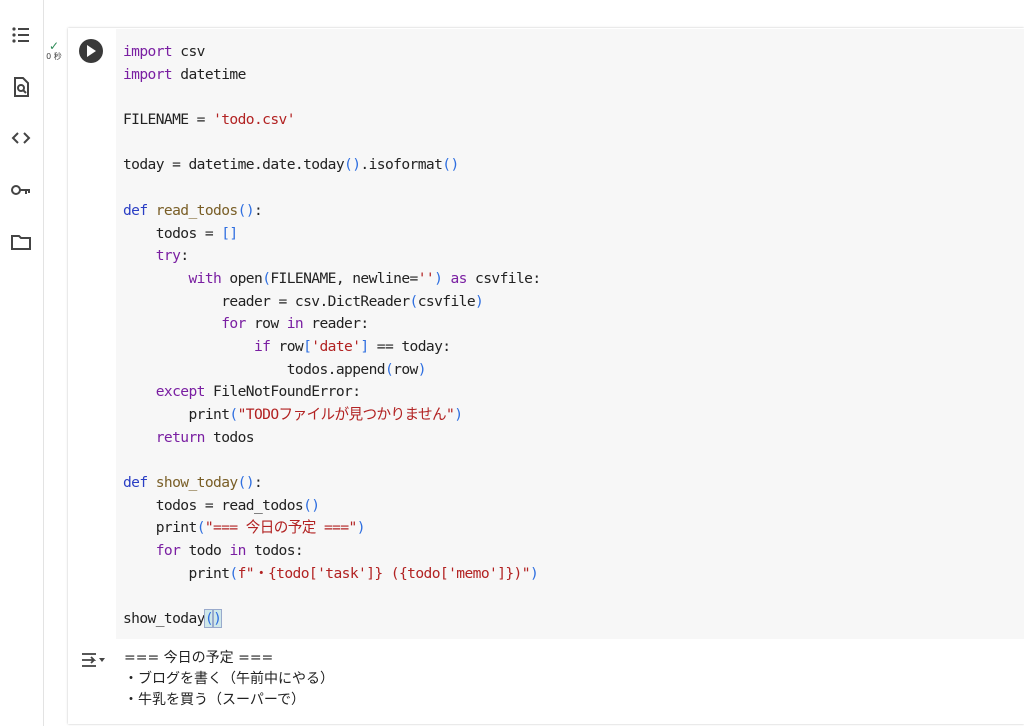  I want to click on output-actions-icon, so click(93, 661).